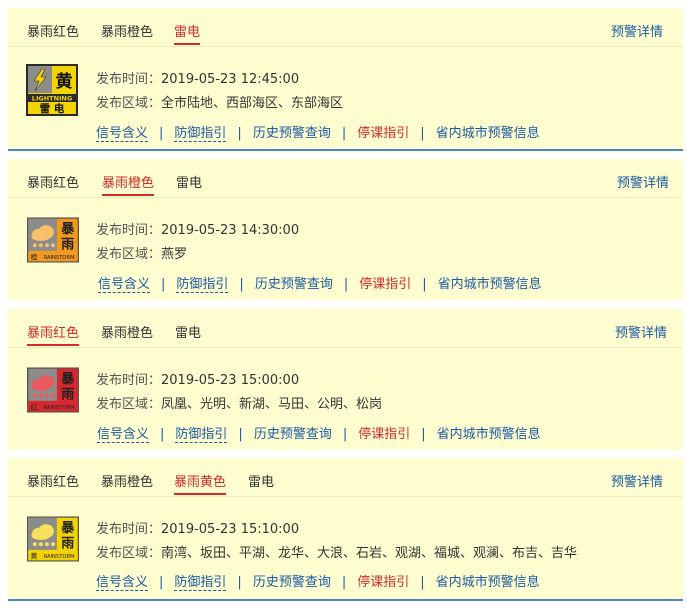 The width and height of the screenshot is (687, 612). I want to click on publish-area: 发布区域：南湾、坂田、平湖、龙华、大浪、石岩、观湖、福城、观澜、布吉、吉华, so click(337, 553).